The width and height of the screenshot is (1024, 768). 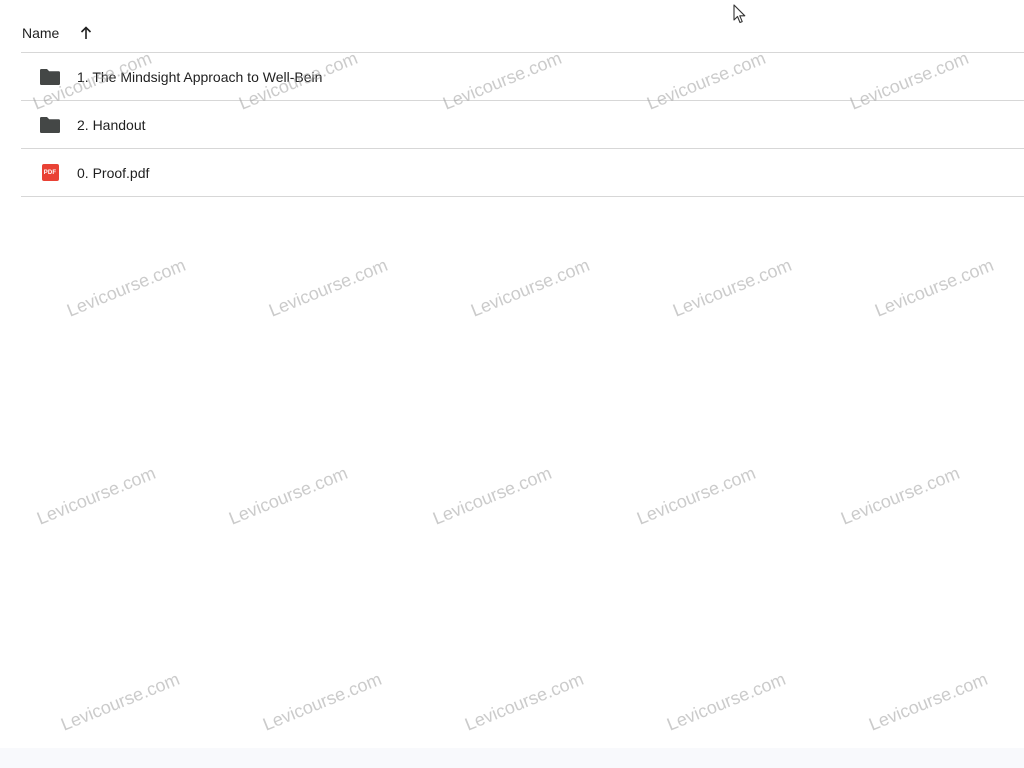 I want to click on mouse-pointer-icon, so click(x=740, y=16).